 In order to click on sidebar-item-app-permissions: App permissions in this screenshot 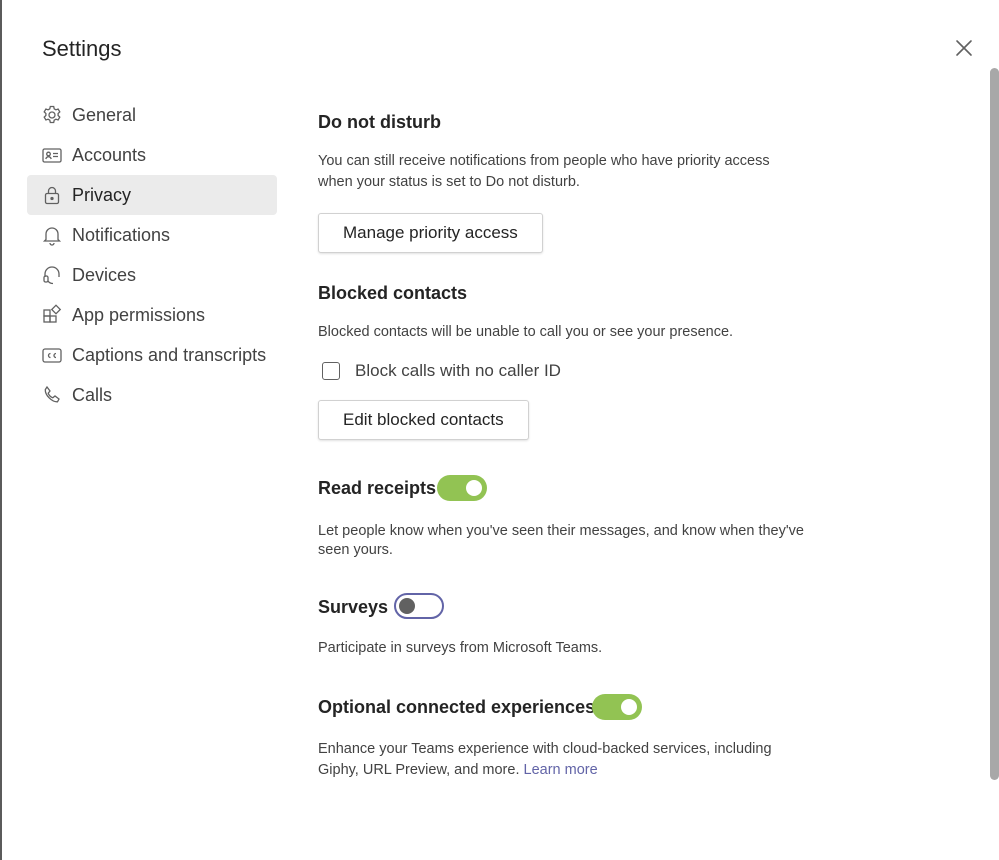, I will do `click(152, 315)`.